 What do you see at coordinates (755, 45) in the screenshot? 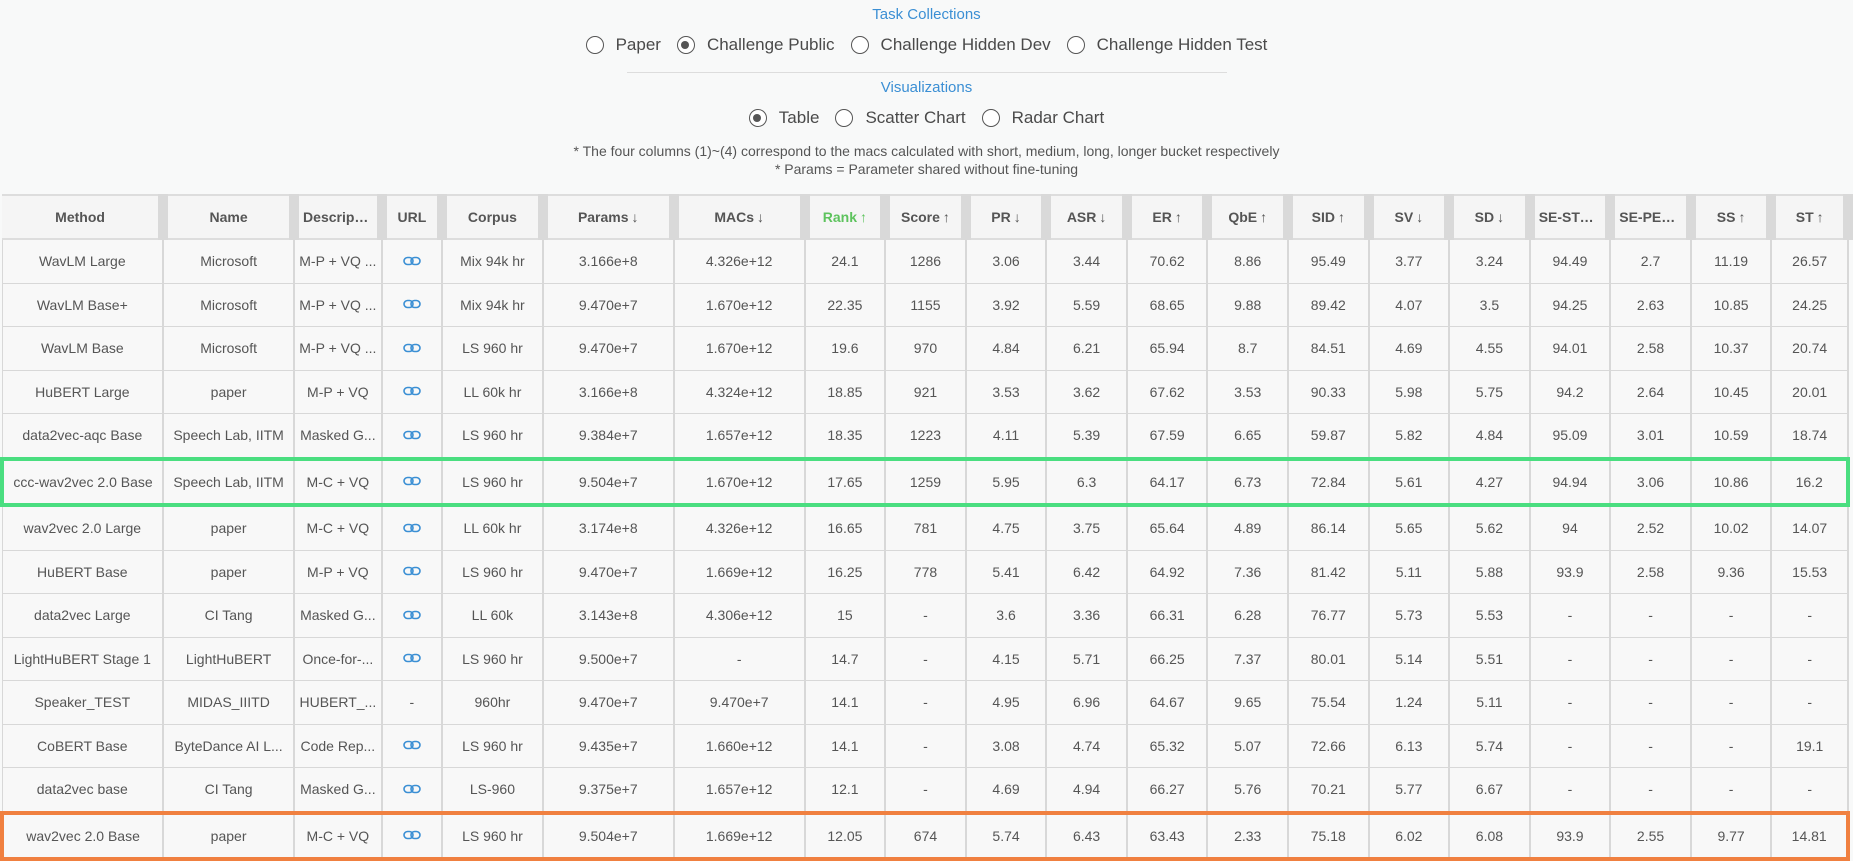
I see `tc-option-challenge-public: Challenge Public` at bounding box center [755, 45].